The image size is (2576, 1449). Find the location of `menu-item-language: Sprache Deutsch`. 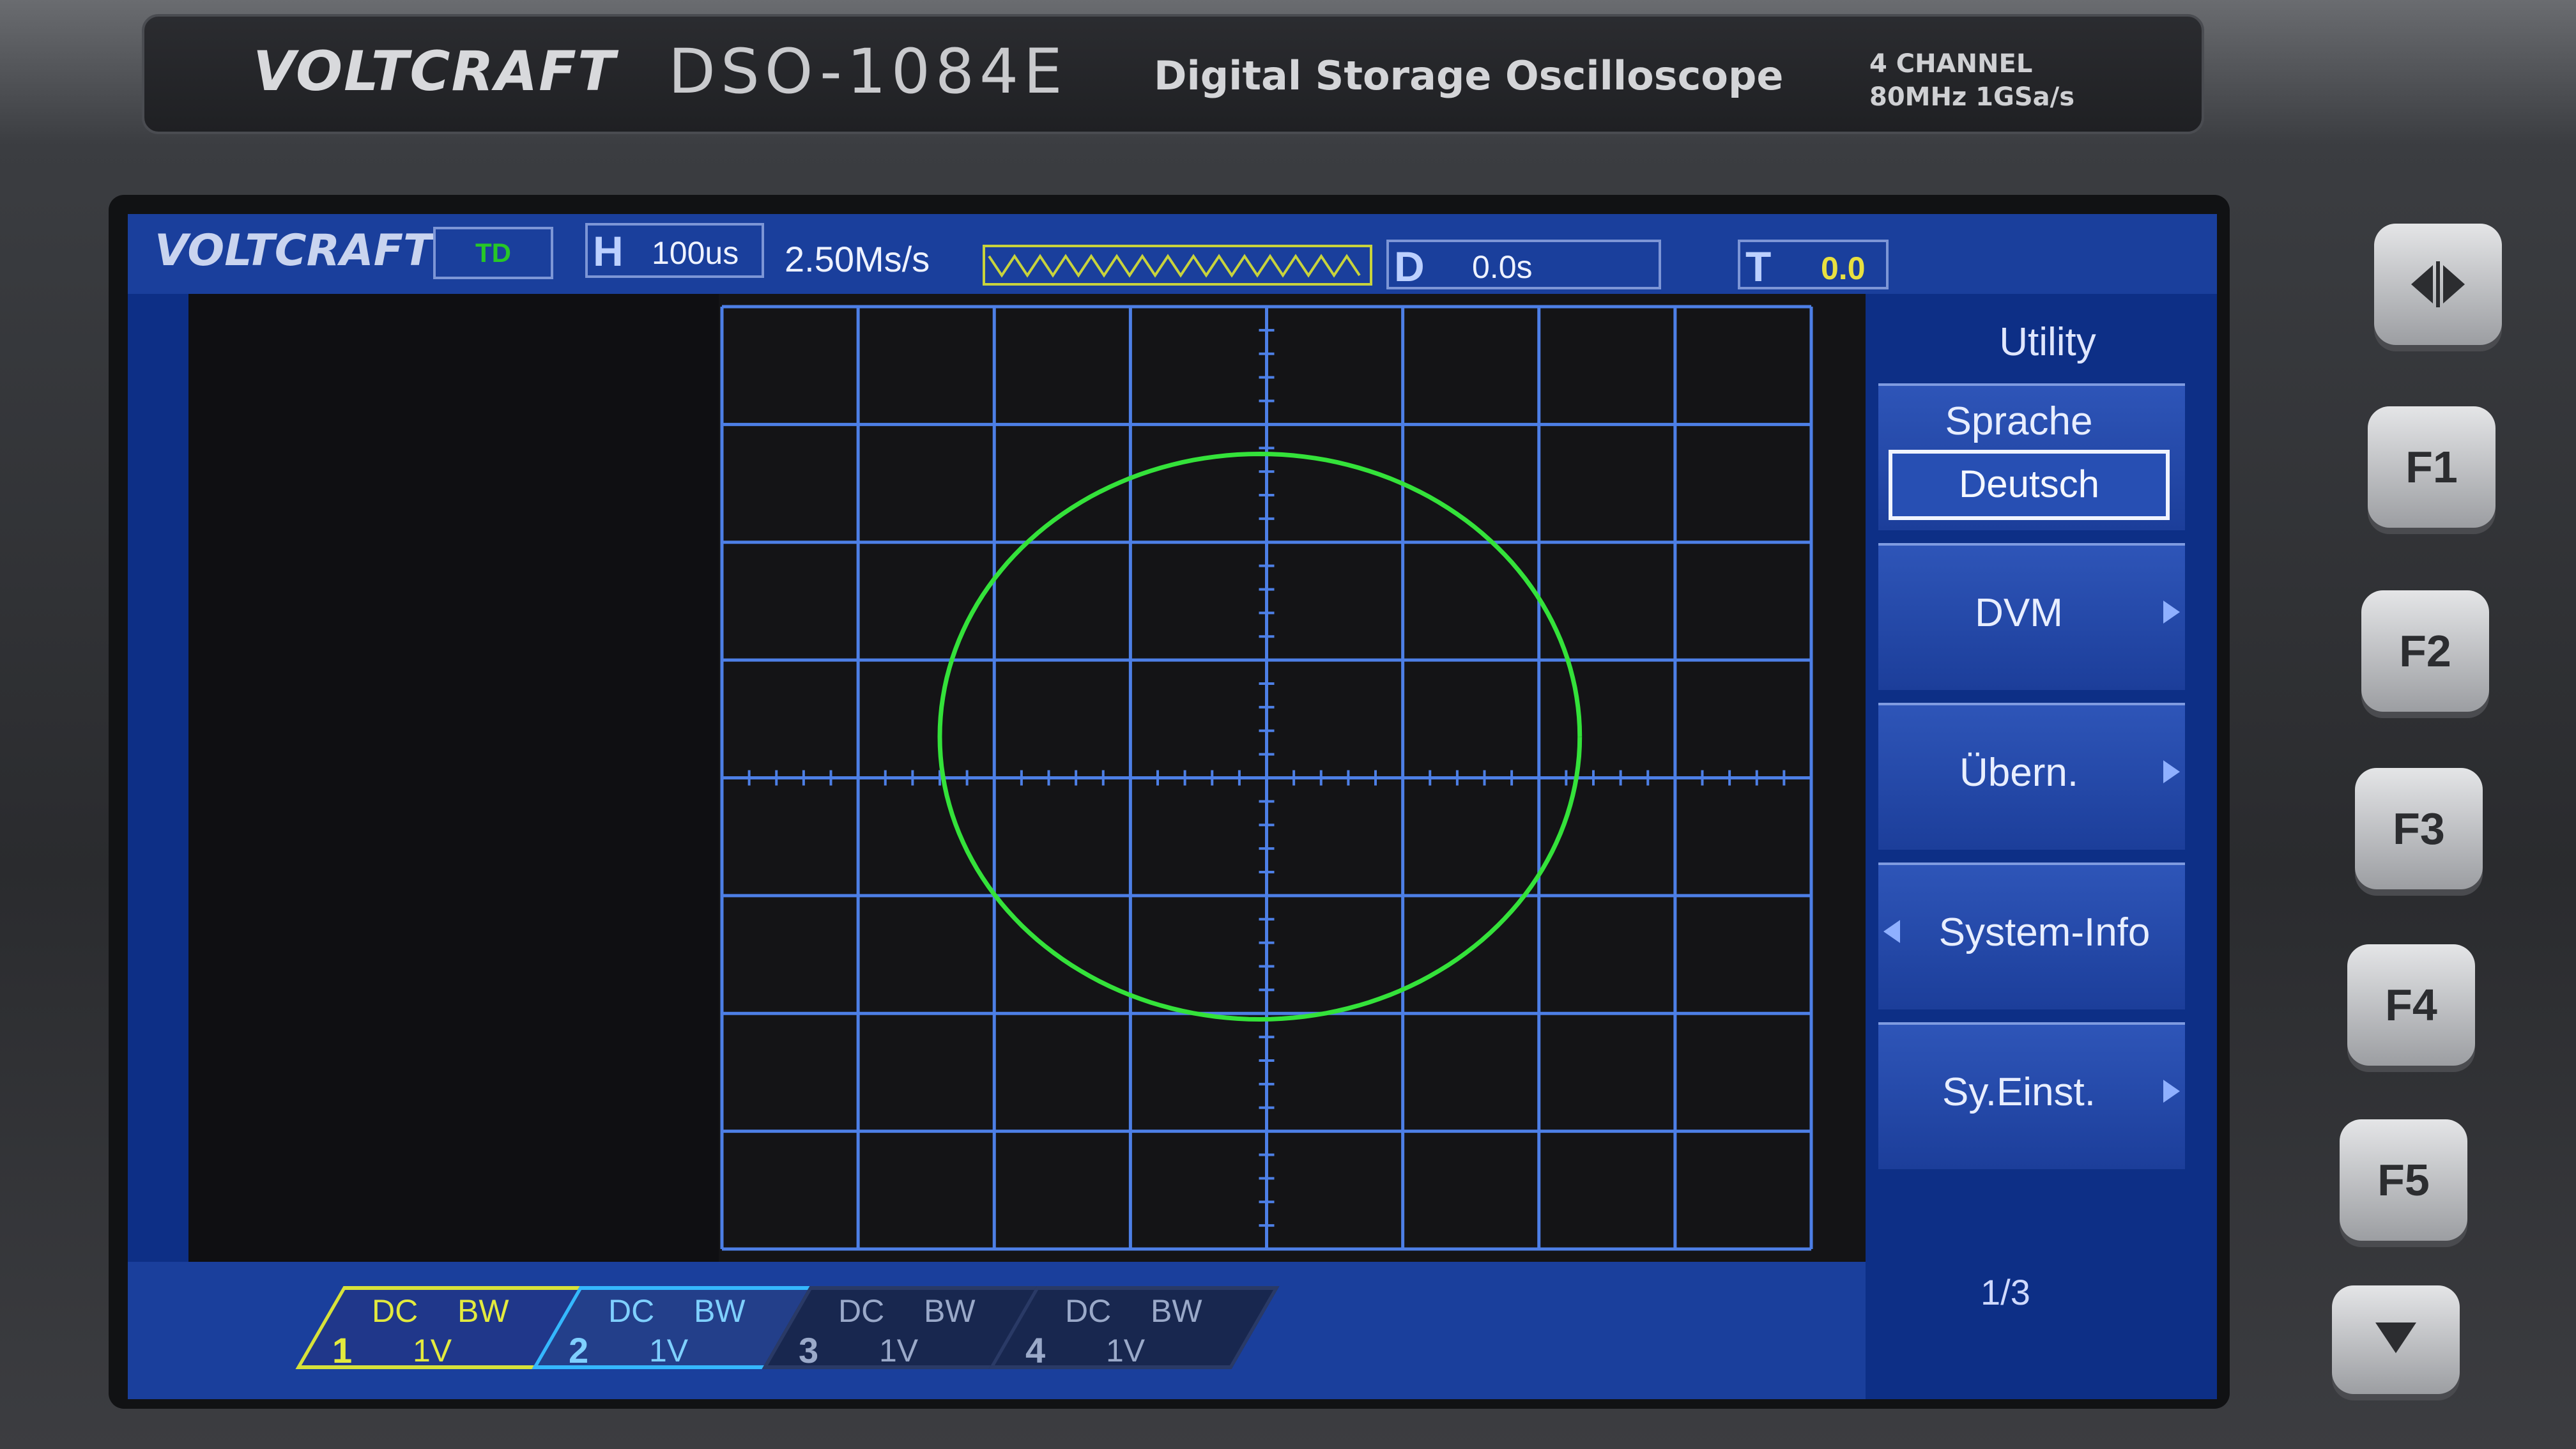

menu-item-language: Sprache Deutsch is located at coordinates (2031, 456).